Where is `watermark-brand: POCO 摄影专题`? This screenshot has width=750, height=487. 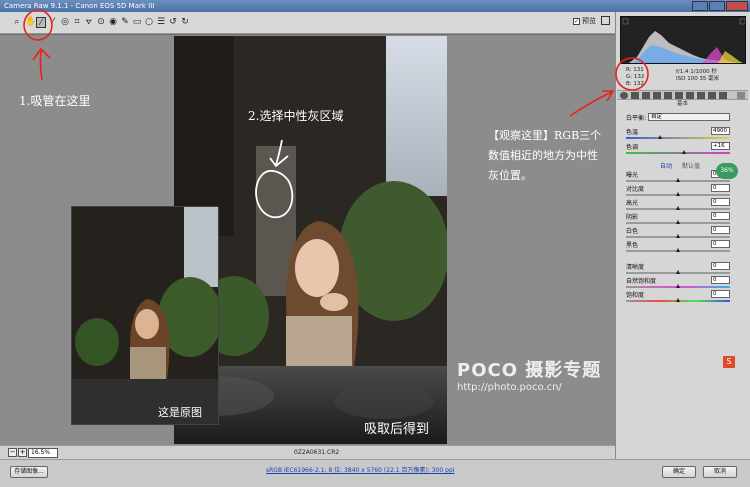
watermark-brand: POCO 摄影专题 is located at coordinates (529, 370).